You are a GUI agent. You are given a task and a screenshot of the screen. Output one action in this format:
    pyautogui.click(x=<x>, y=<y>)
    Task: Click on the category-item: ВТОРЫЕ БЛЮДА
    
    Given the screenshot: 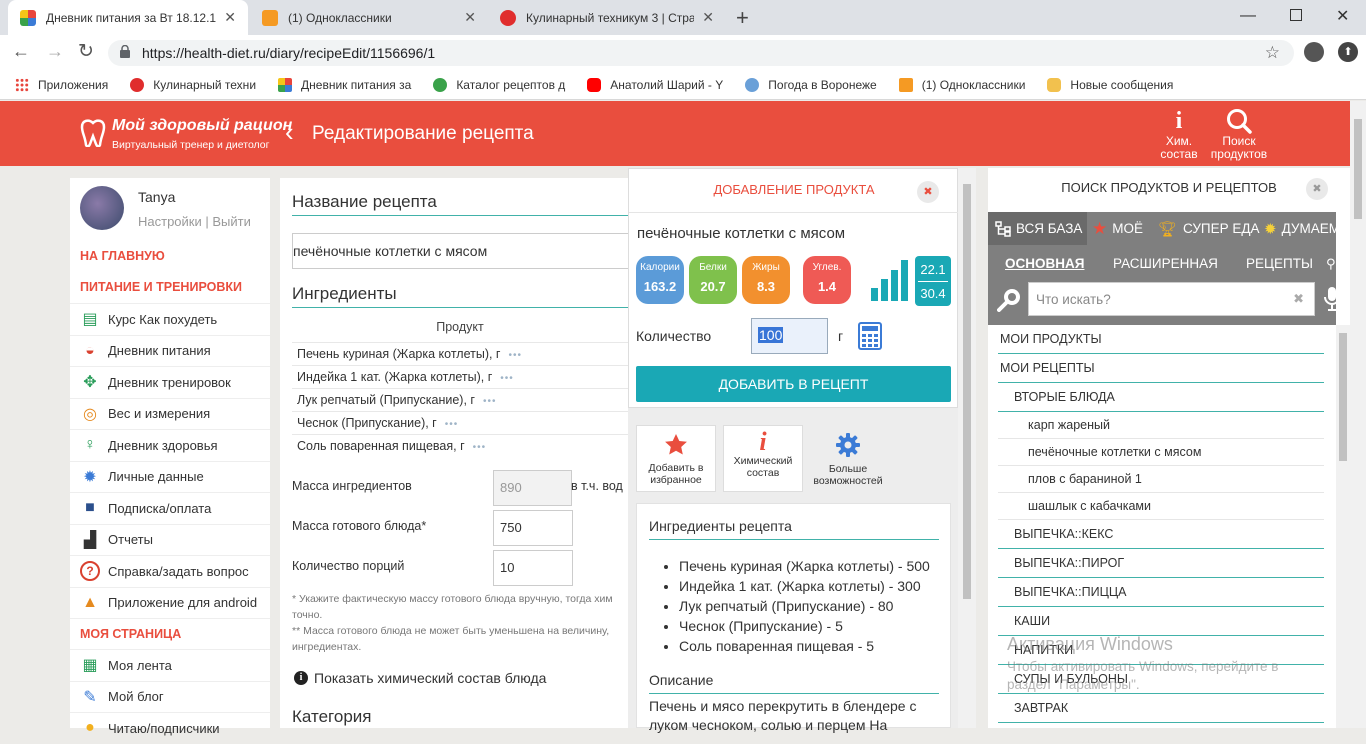 What is the action you would take?
    pyautogui.click(x=1161, y=397)
    